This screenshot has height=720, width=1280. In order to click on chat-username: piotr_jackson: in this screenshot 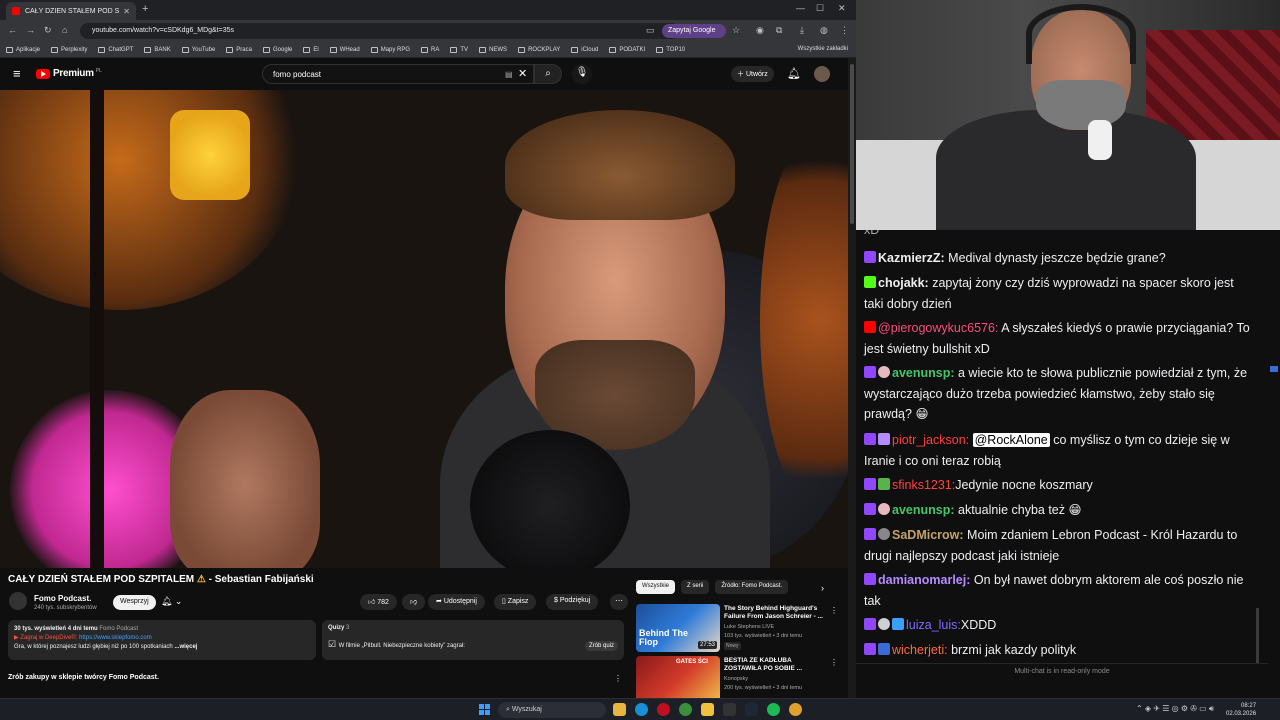, I will do `click(930, 440)`.